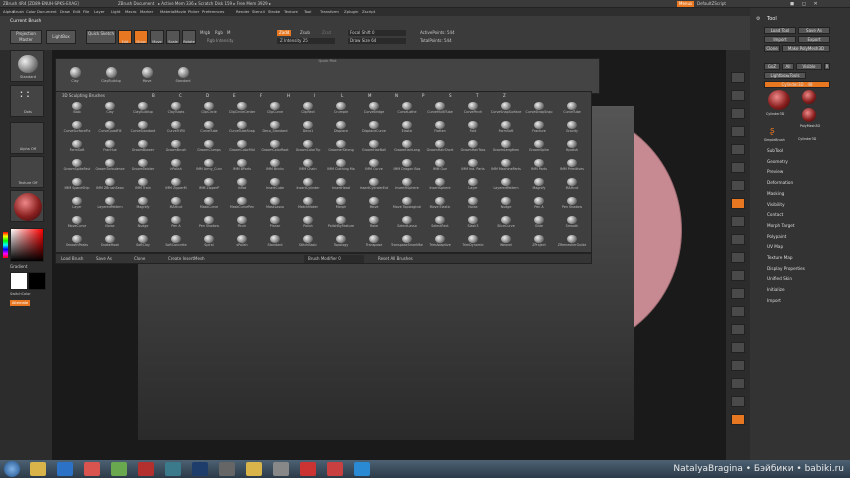 Image resolution: width=850 pixels, height=478 pixels. I want to click on brush-item: Transpose, so click(374, 241).